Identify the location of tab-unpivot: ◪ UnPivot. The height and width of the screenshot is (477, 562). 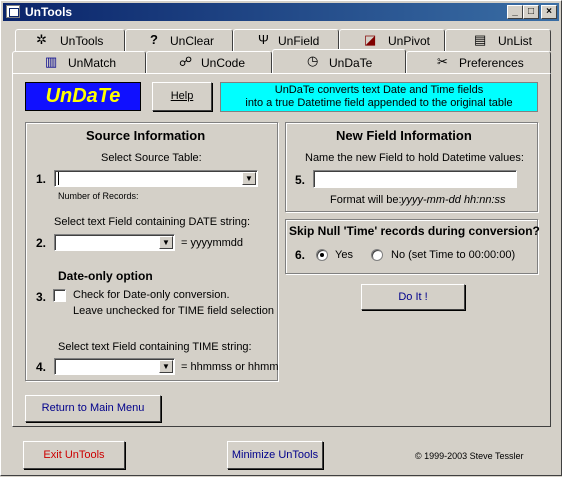
(392, 40).